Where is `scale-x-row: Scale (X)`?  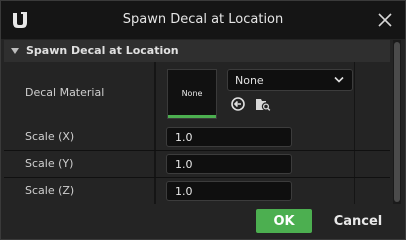
scale-x-row: Scale (X) is located at coordinates (197, 137).